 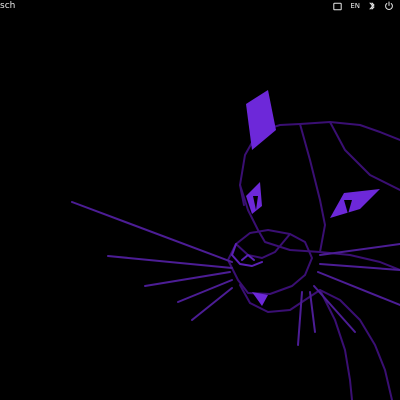 I want to click on bluetooth-icon, so click(x=372, y=6).